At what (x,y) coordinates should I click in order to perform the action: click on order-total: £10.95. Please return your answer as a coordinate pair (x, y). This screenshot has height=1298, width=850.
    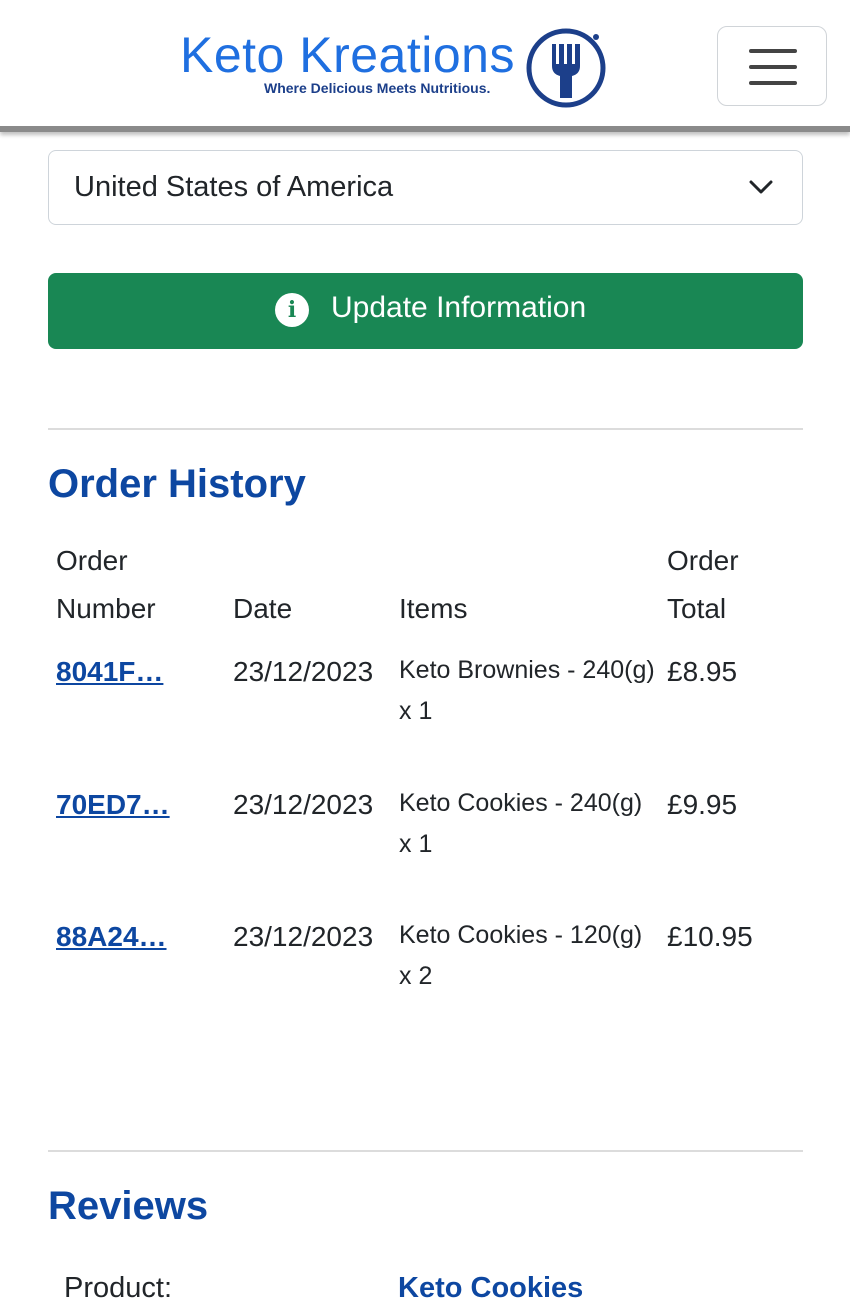
    Looking at the image, I should click on (710, 936).